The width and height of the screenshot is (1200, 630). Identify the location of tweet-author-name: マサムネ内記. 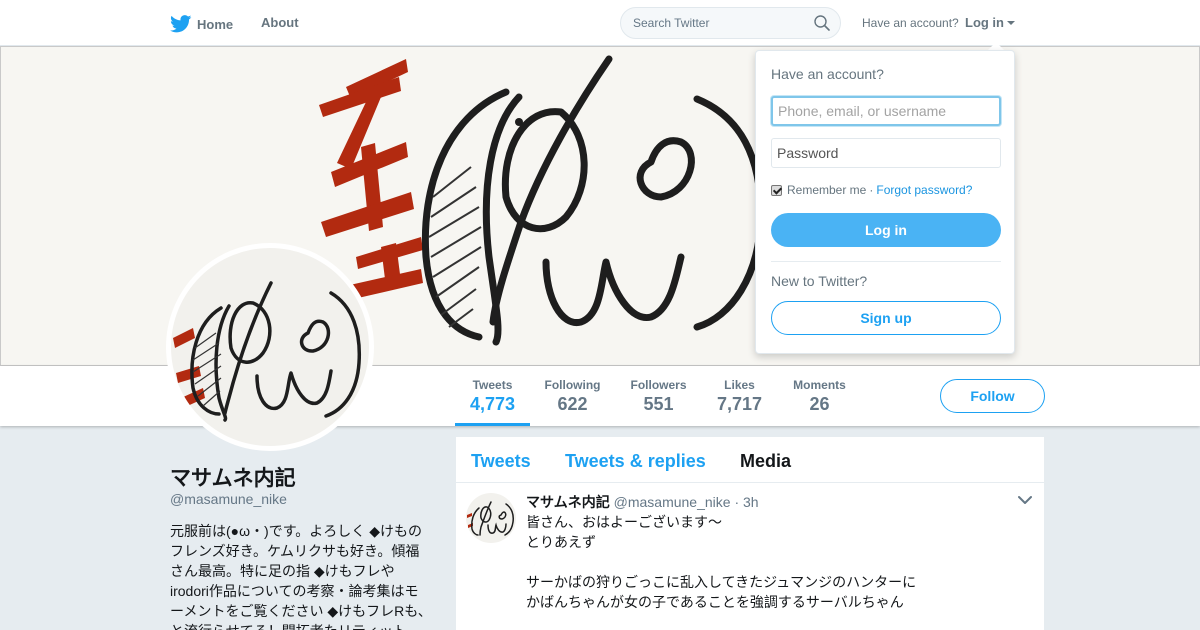
(568, 502).